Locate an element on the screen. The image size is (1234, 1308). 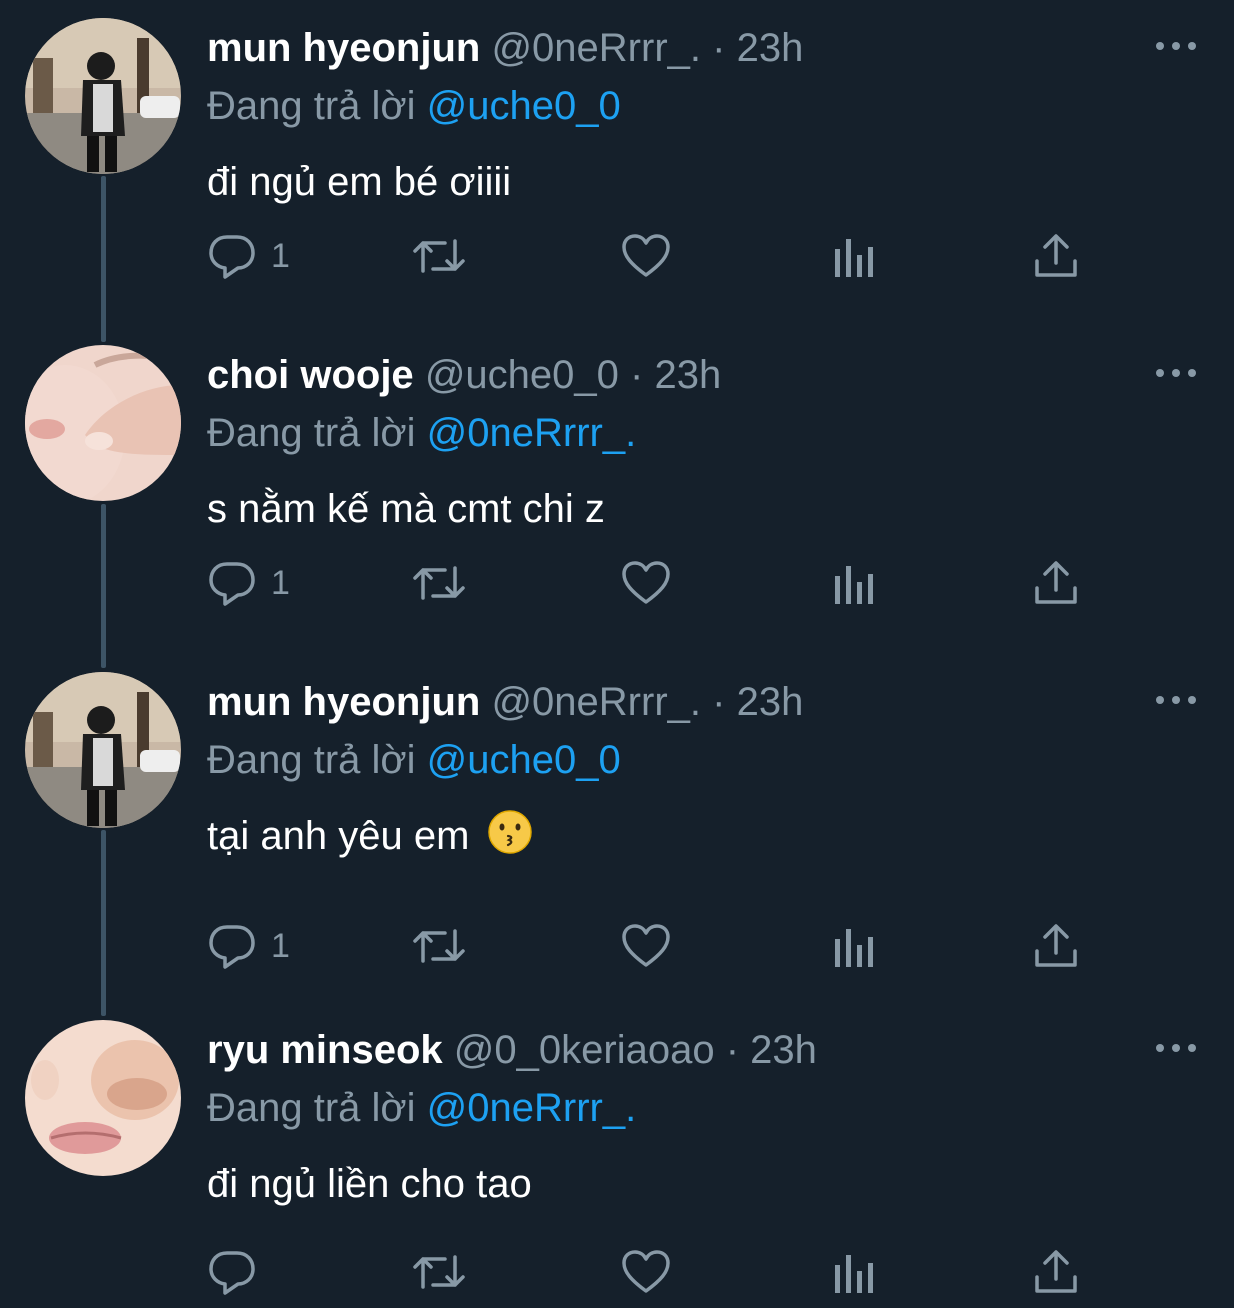
reply-button is located at coordinates (239, 1272).